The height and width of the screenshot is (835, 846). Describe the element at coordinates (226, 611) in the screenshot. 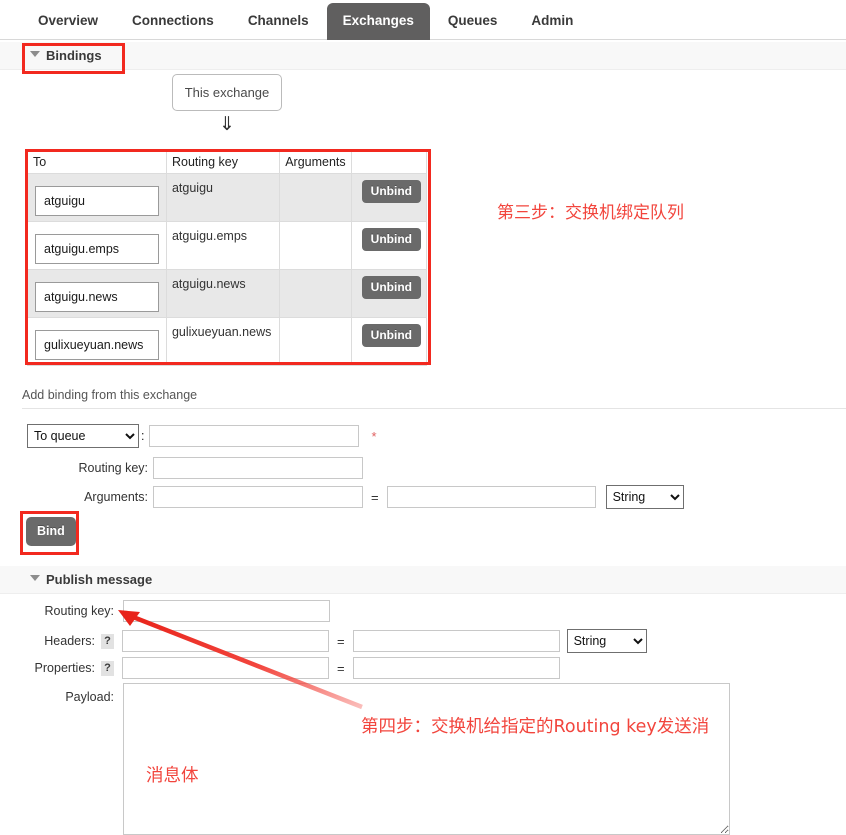

I see `publish-routing-key-input` at that location.